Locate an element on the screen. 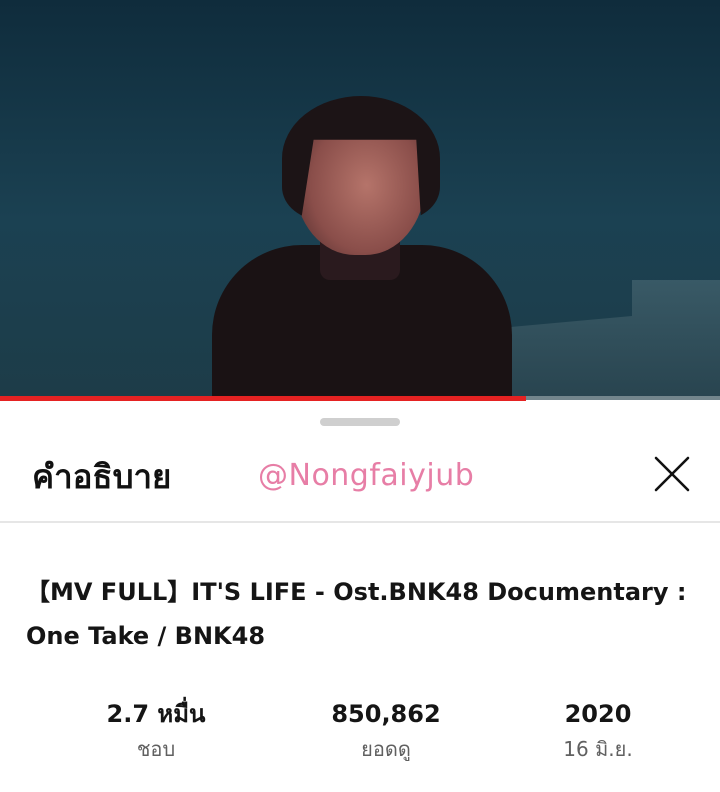 This screenshot has height=792, width=720. close-button is located at coordinates (672, 474).